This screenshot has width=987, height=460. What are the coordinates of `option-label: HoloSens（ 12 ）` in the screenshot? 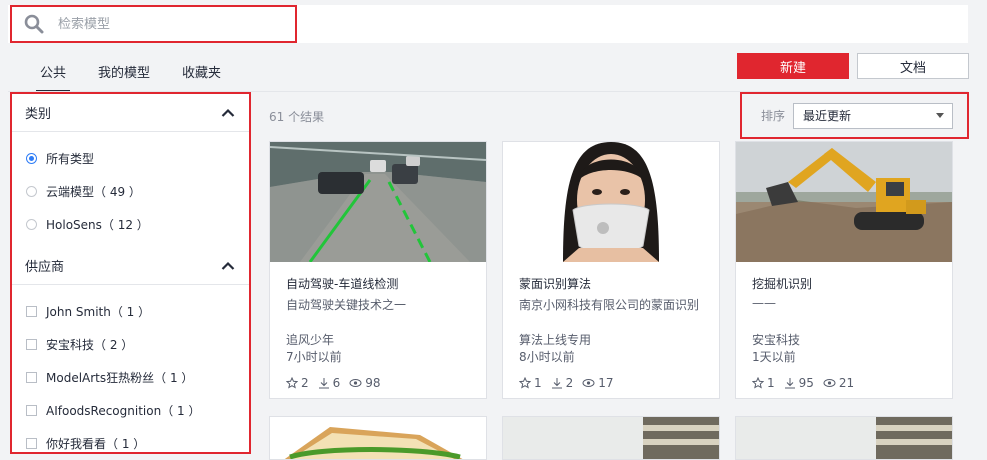 It's located at (97, 225).